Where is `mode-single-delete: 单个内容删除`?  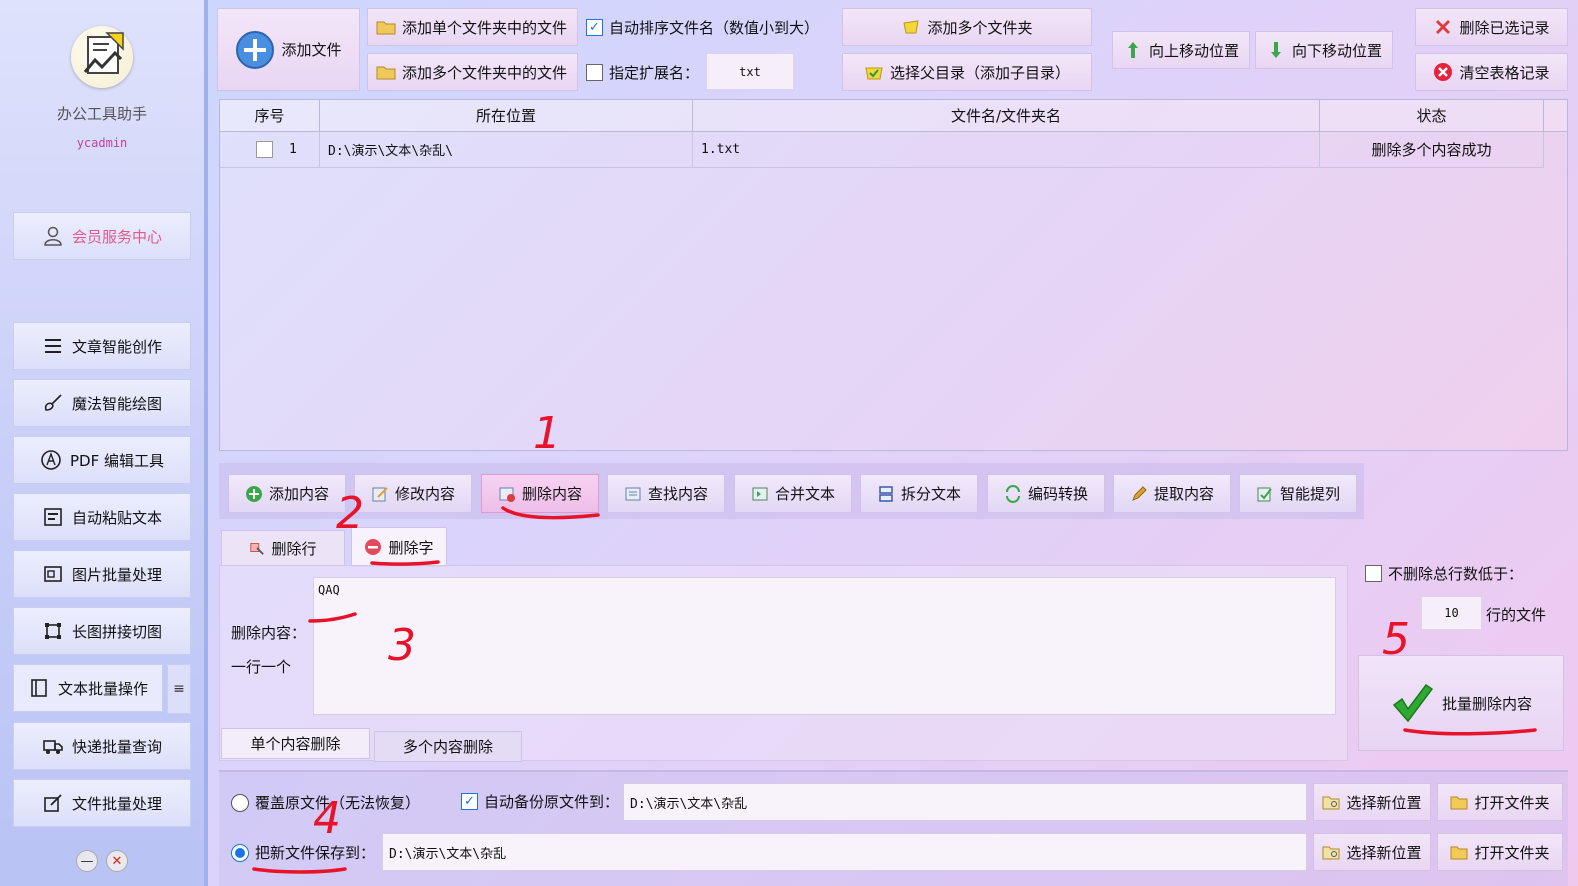 mode-single-delete: 单个内容删除 is located at coordinates (295, 743).